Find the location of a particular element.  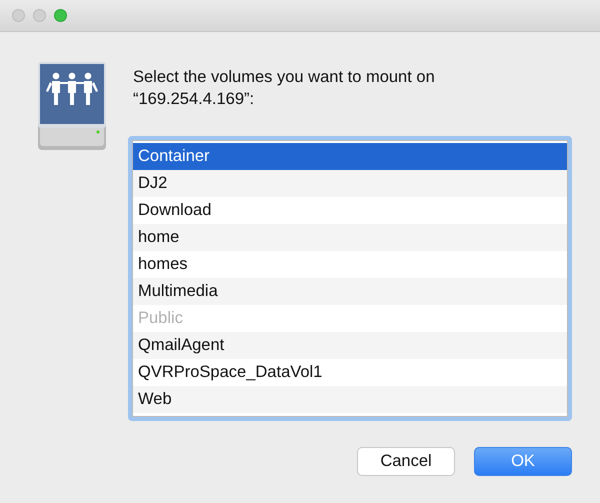

zoom-button is located at coordinates (60, 15).